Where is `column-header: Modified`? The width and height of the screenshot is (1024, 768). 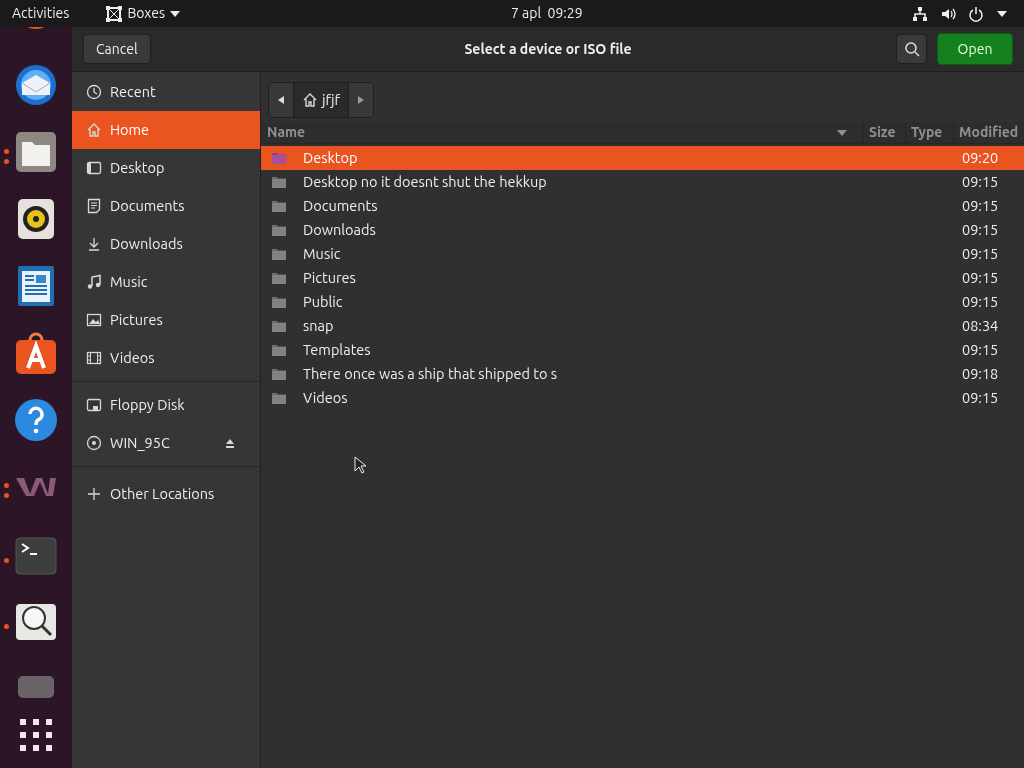
column-header: Modified is located at coordinates (989, 132).